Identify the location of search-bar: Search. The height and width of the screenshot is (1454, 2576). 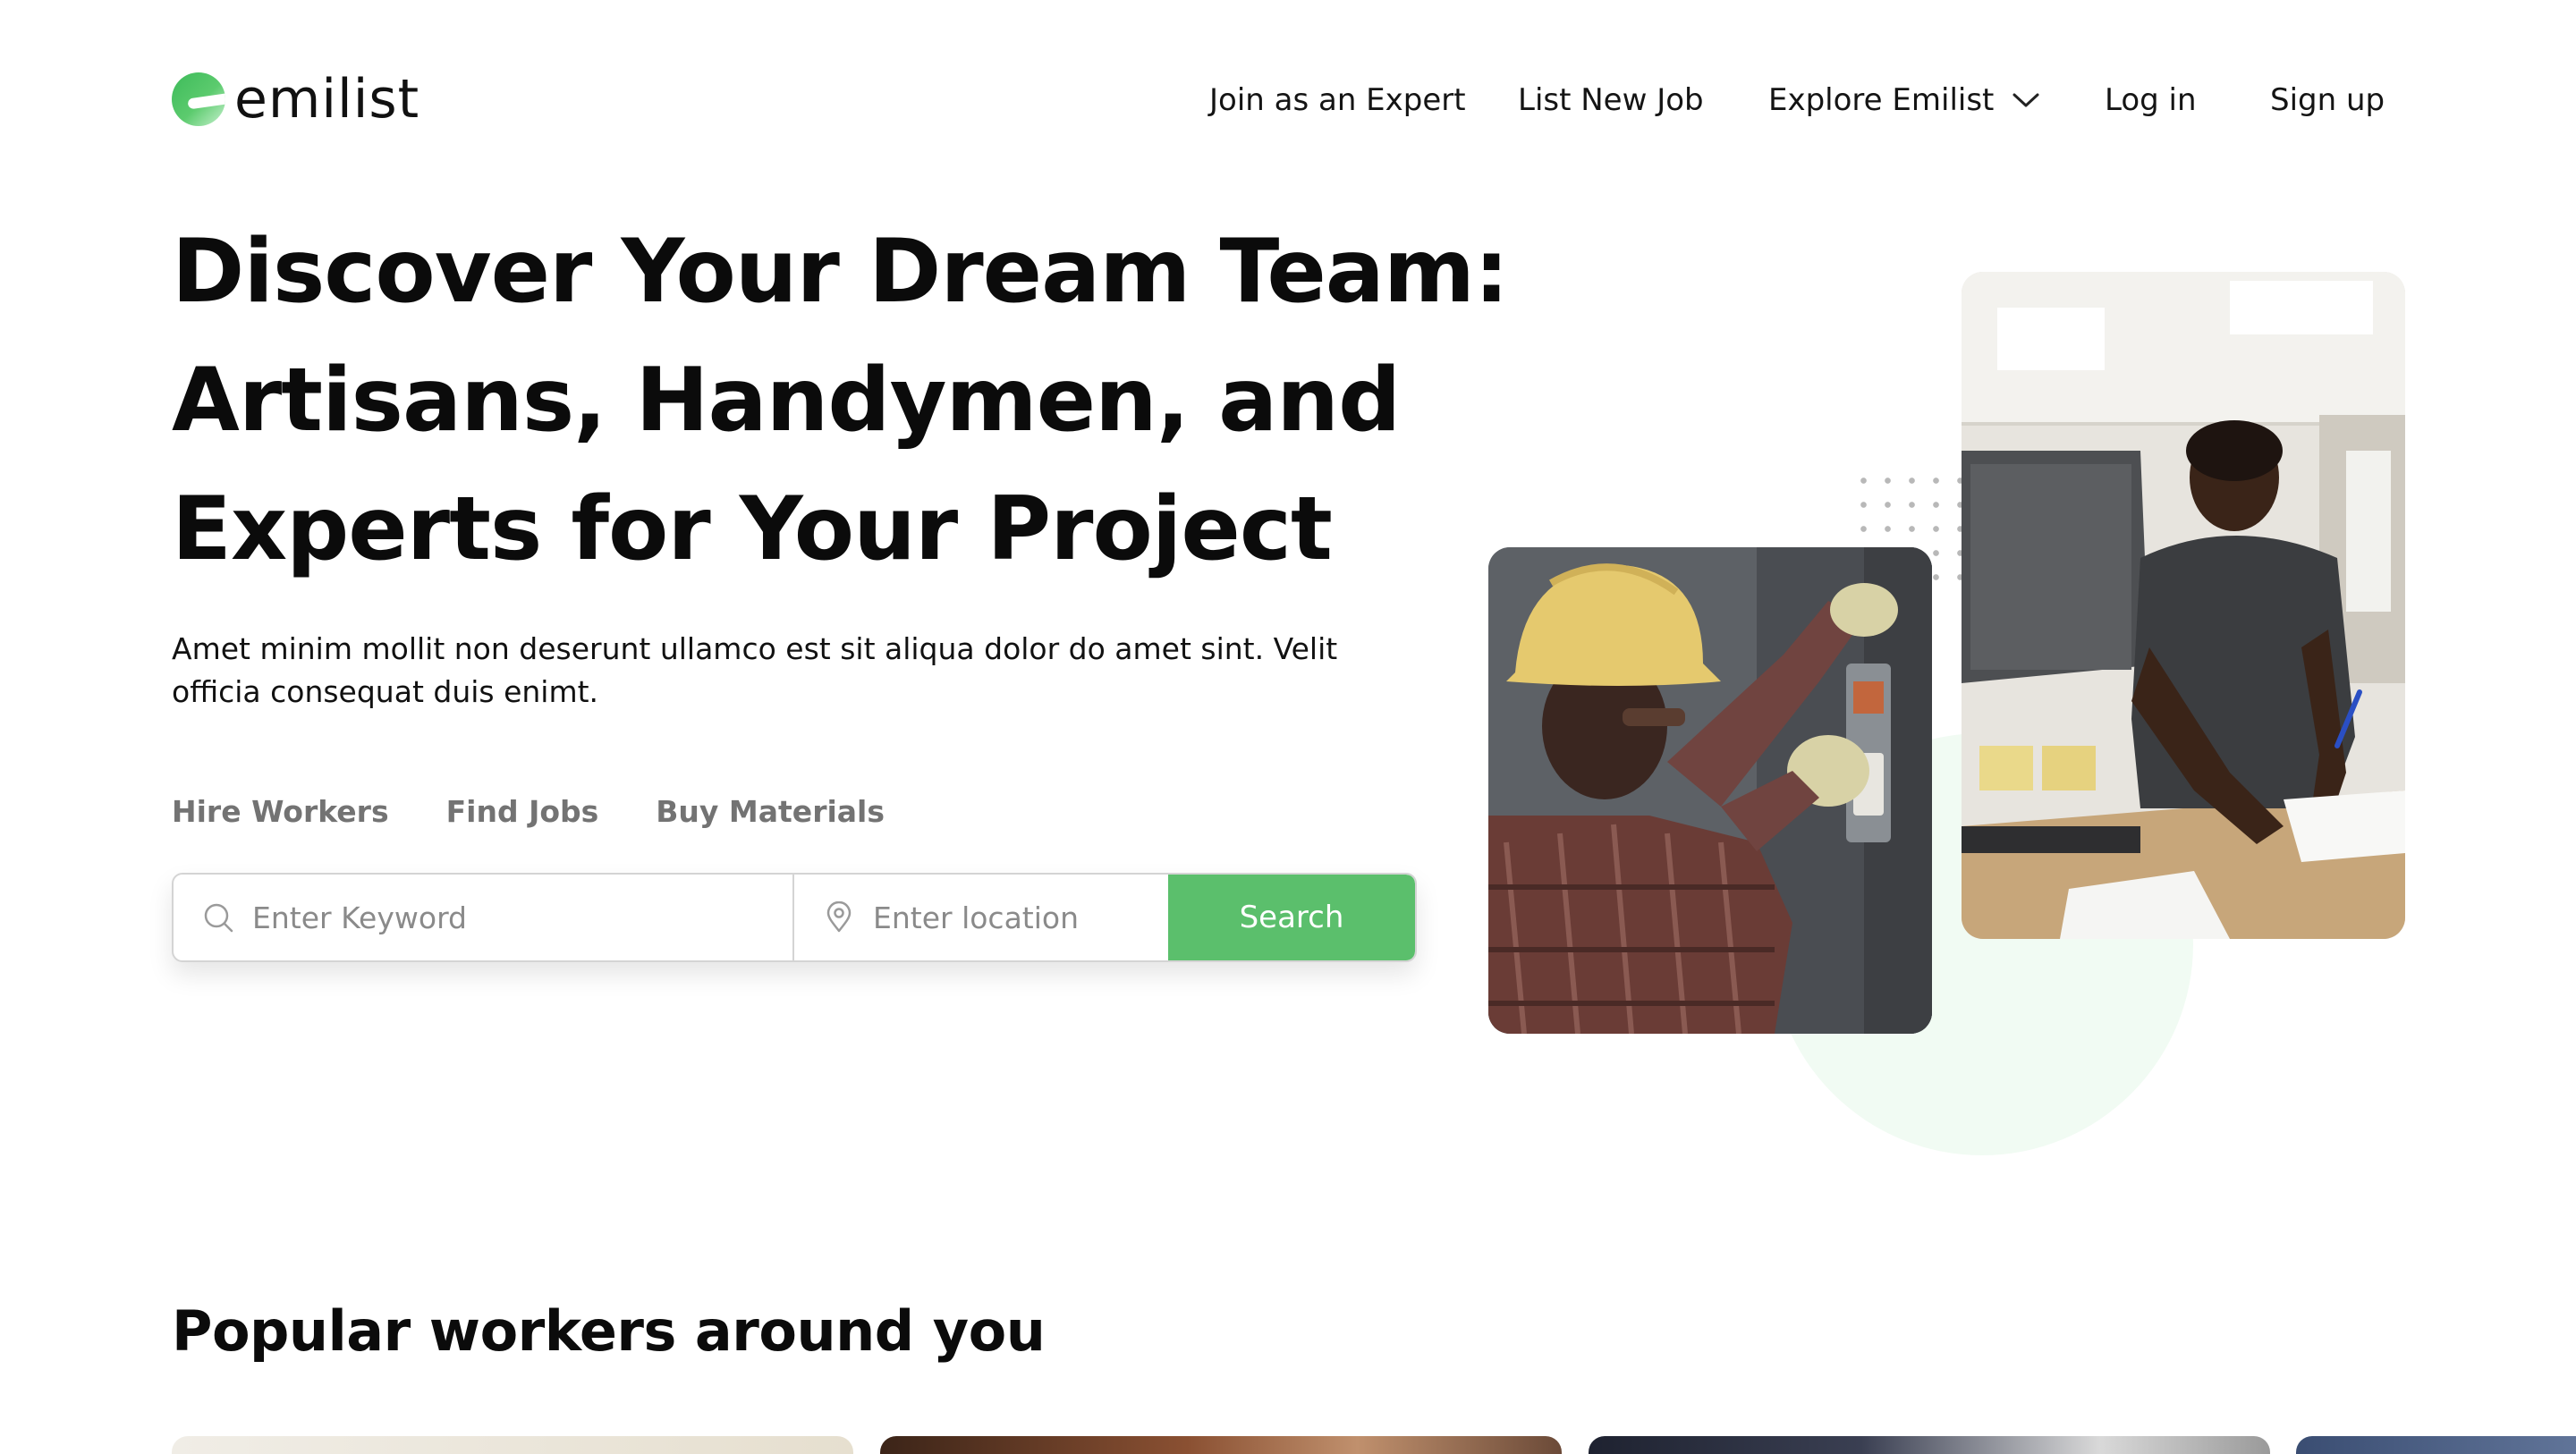
(794, 917).